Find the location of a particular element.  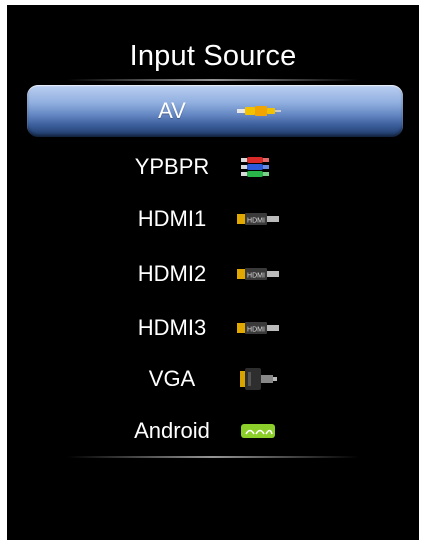

source-item-av: AV is located at coordinates (215, 111).